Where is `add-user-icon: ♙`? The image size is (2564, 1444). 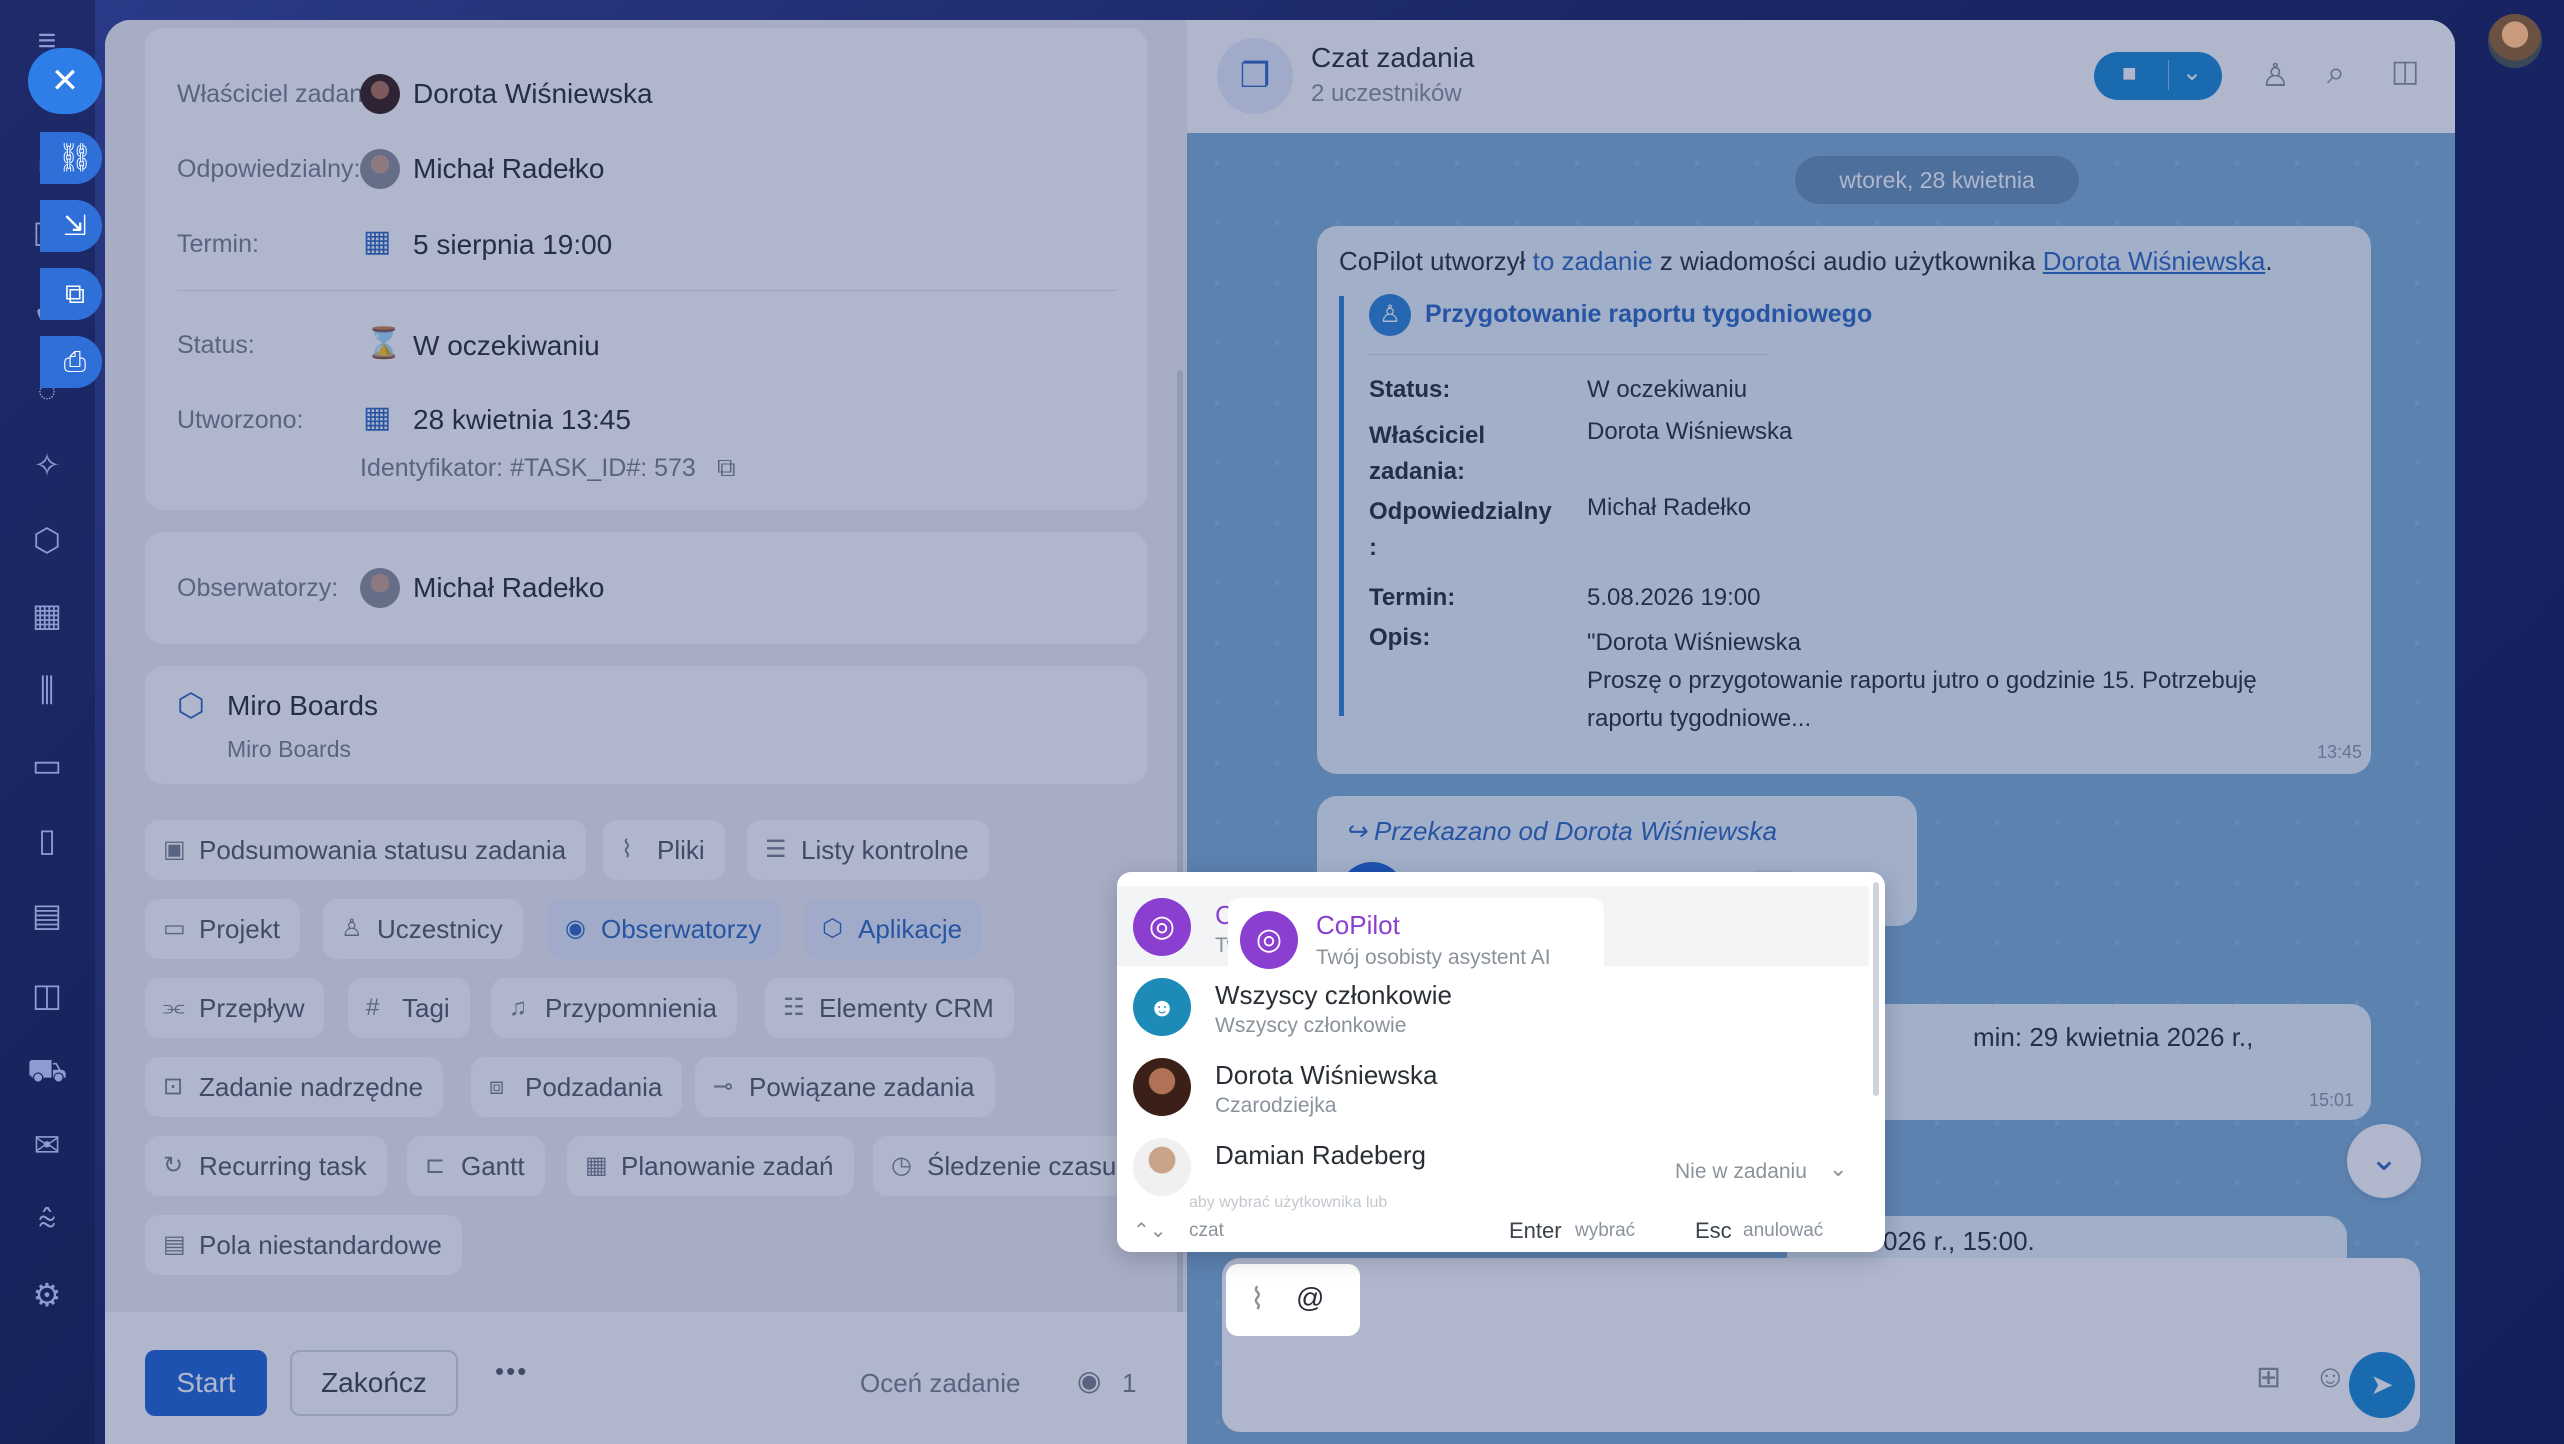 add-user-icon: ♙ is located at coordinates (2275, 75).